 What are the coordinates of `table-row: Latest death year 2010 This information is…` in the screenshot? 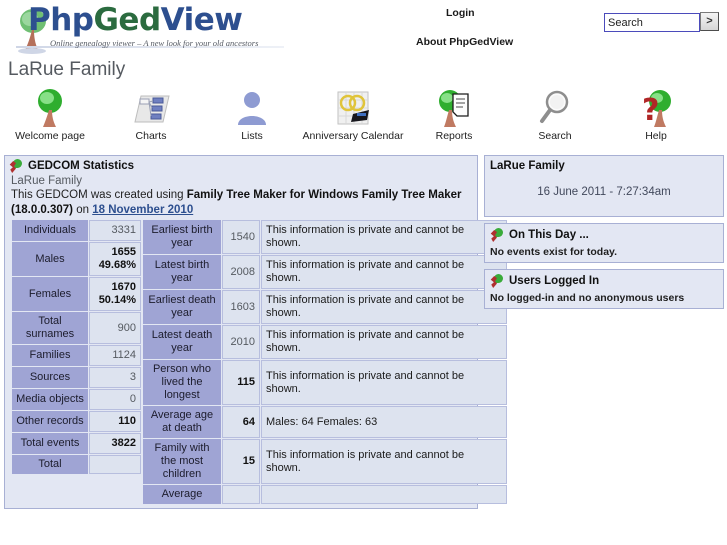 It's located at (325, 342).